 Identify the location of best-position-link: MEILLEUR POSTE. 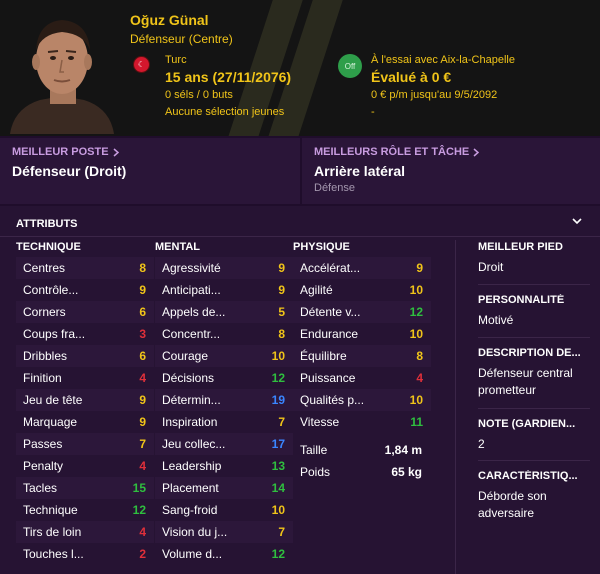
(66, 152).